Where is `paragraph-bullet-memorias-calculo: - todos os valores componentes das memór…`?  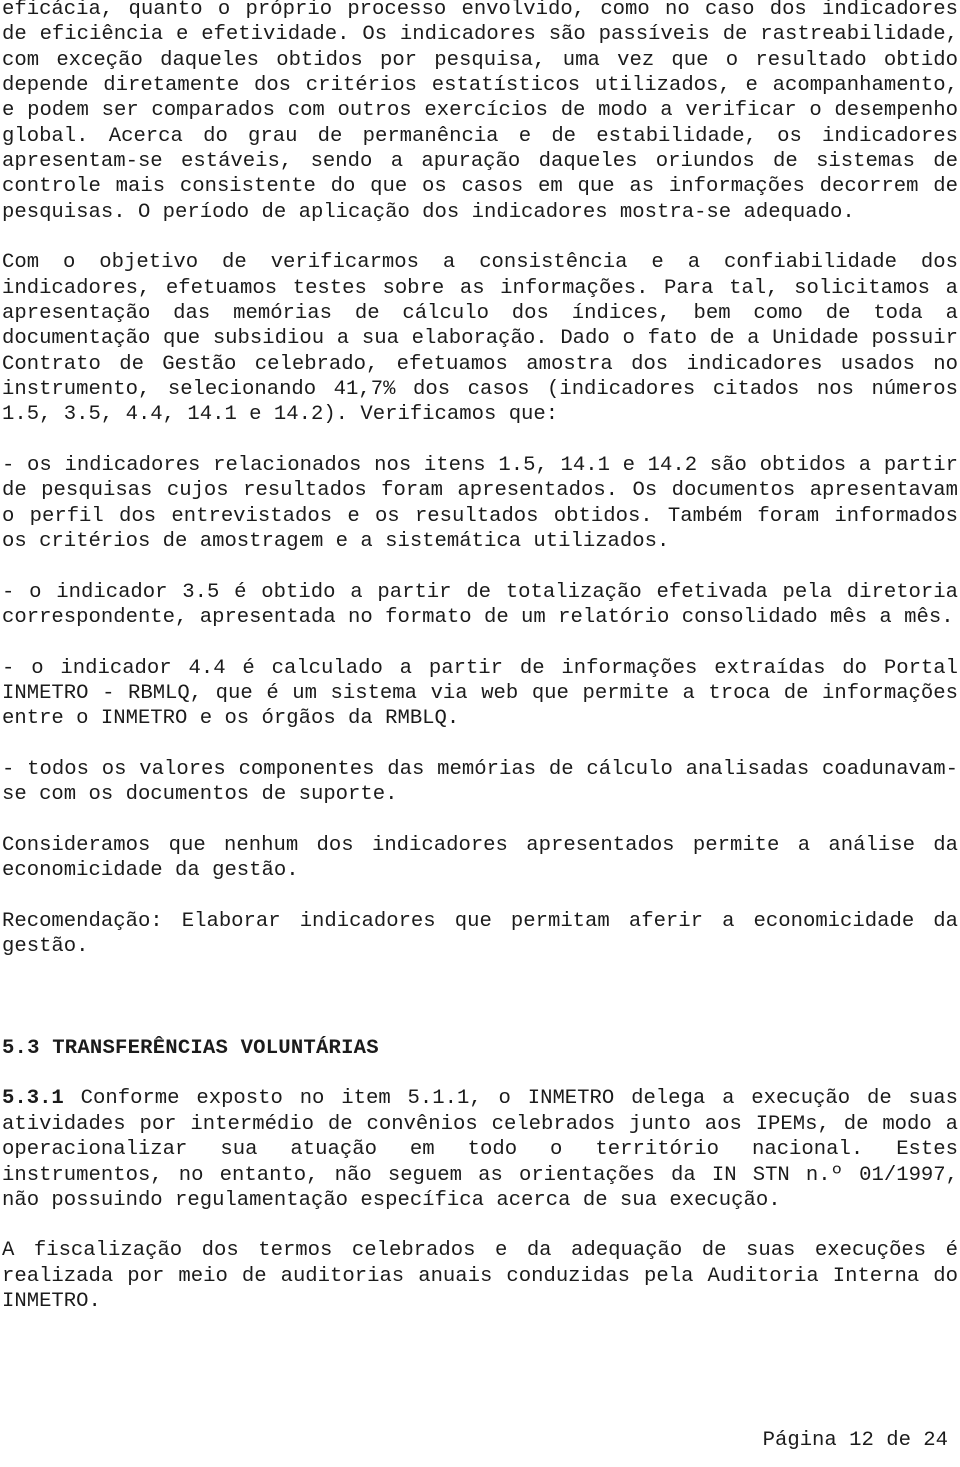 paragraph-bullet-memorias-calculo: - todos os valores componentes das memór… is located at coordinates (480, 782).